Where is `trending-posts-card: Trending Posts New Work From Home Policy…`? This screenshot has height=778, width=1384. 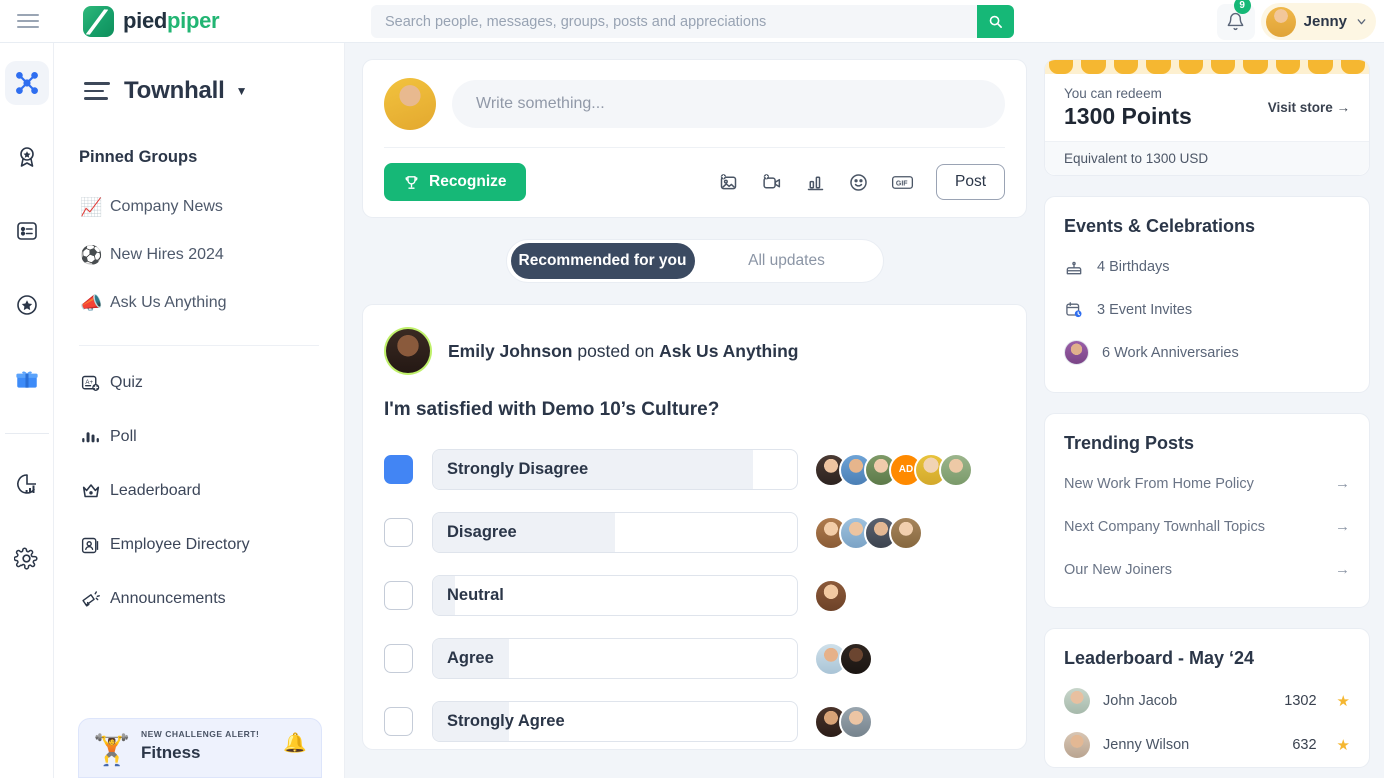
trending-posts-card: Trending Posts New Work From Home Policy… is located at coordinates (1207, 510).